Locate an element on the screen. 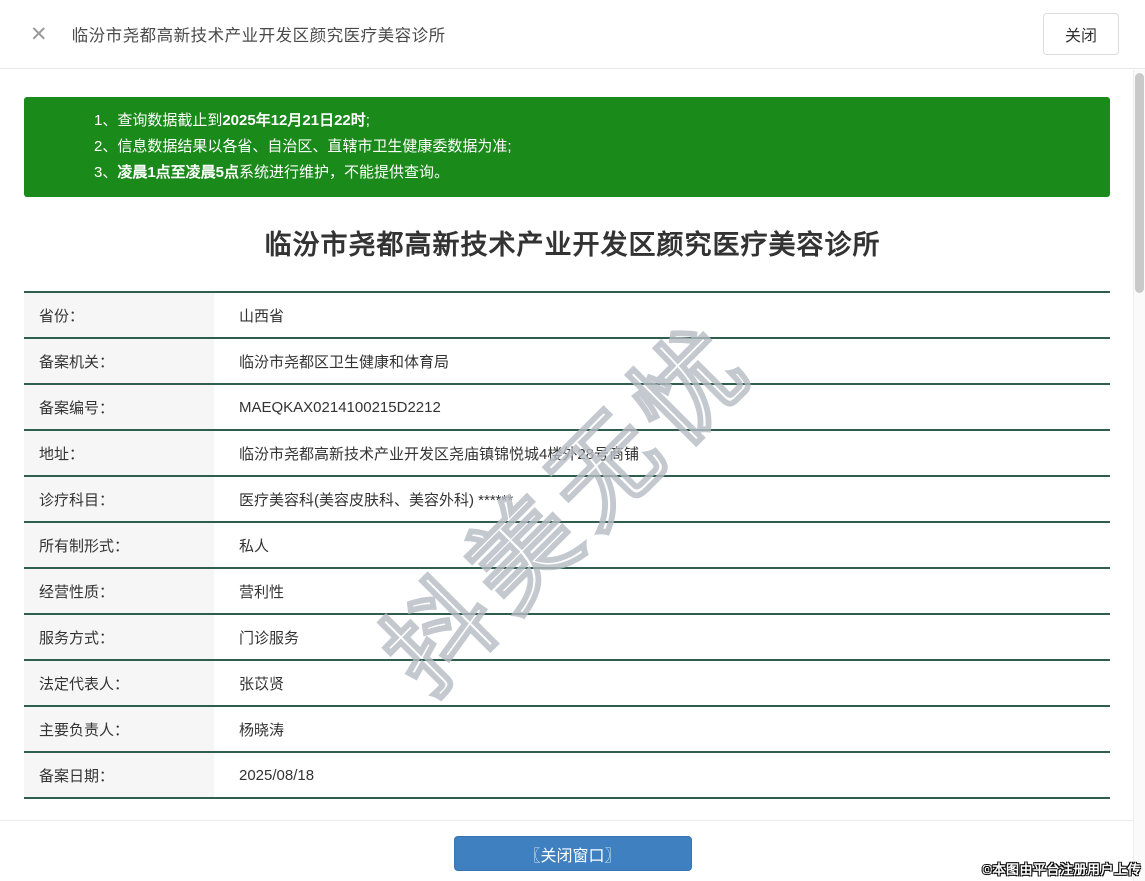  dialog-header: ✕ 临汾市尧都高新技术产业开发区颜究医疗美容诊所 关闭 is located at coordinates (572, 34).